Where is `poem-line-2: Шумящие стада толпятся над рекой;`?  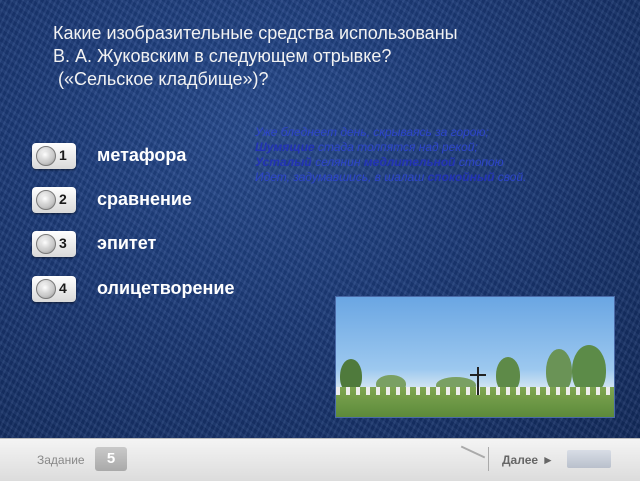 poem-line-2: Шумящие стада толпятся над рекой; is located at coordinates (435, 147).